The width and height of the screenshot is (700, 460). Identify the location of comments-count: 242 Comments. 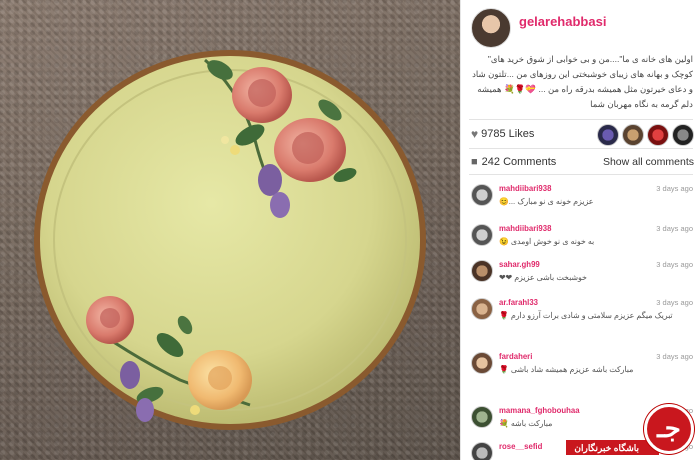
(519, 162).